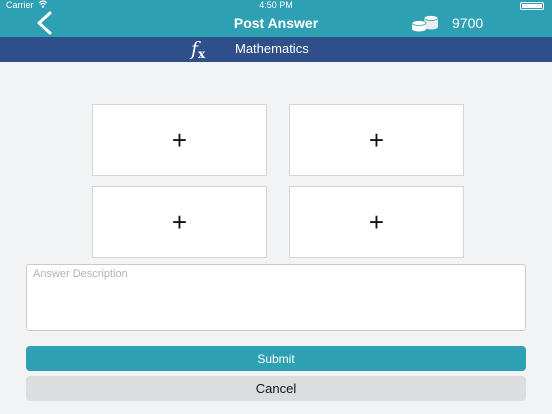 The width and height of the screenshot is (552, 414). I want to click on fx-icon-x: x, so click(202, 54).